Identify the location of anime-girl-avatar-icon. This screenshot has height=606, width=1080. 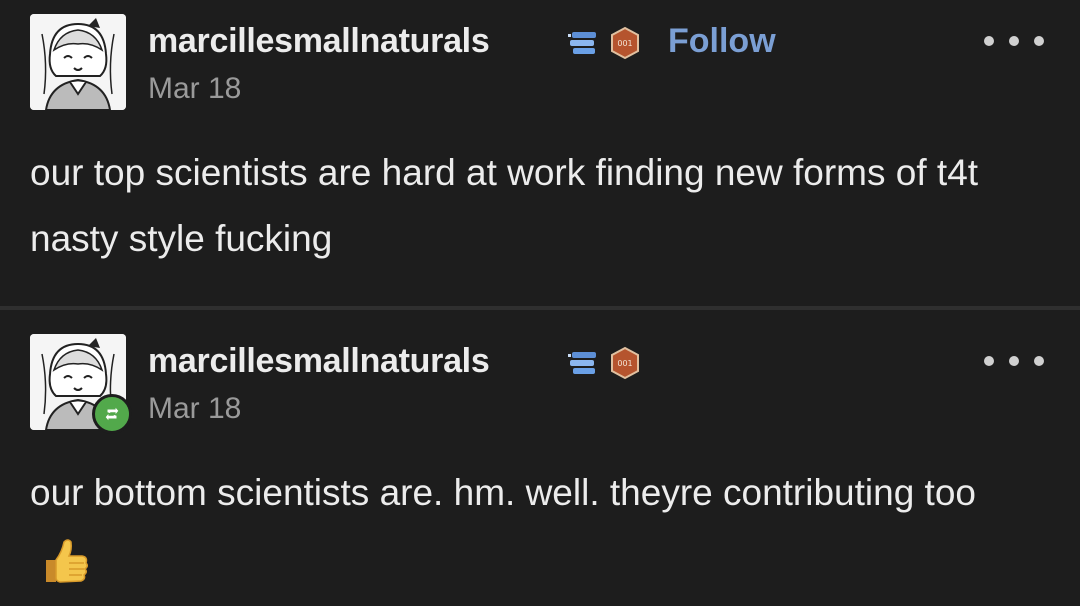
(78, 62).